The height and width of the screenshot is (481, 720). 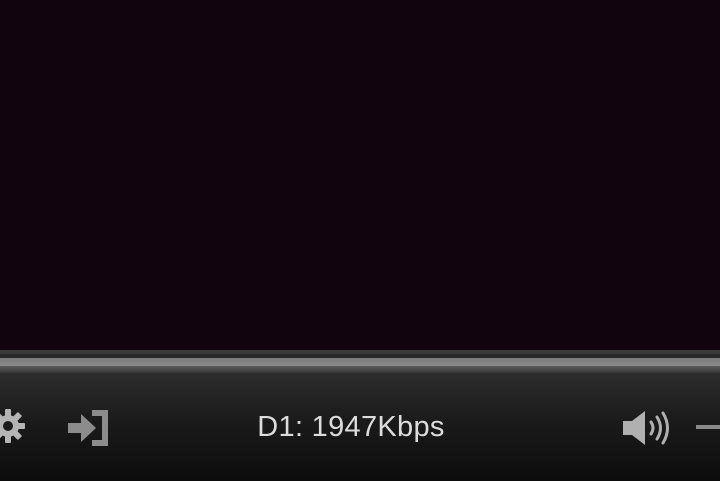 I want to click on exit-button, so click(x=88, y=428).